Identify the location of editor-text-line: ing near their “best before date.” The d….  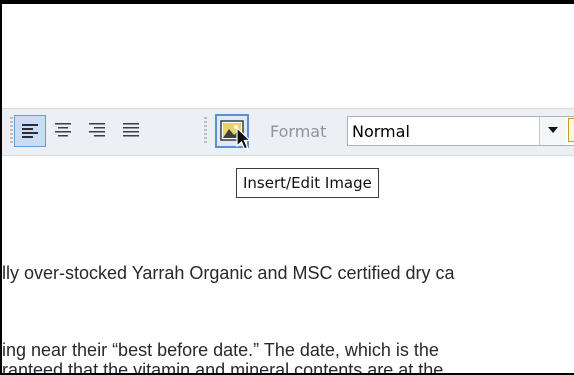
(220, 350).